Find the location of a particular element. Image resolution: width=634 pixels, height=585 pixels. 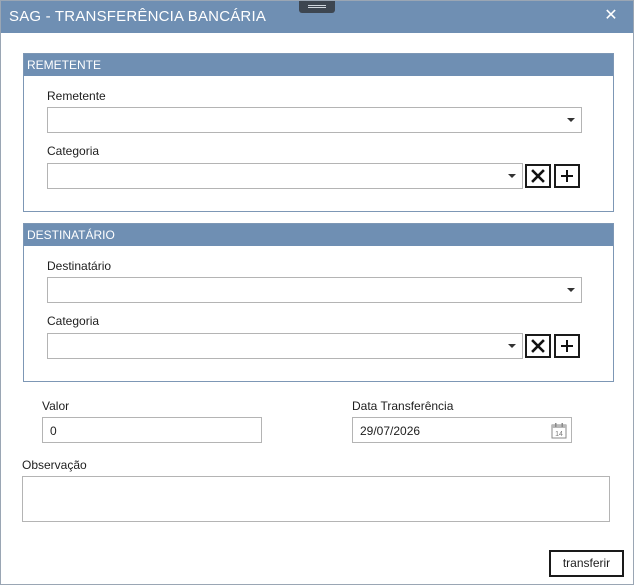

observacao-label: Observação is located at coordinates (54, 465).